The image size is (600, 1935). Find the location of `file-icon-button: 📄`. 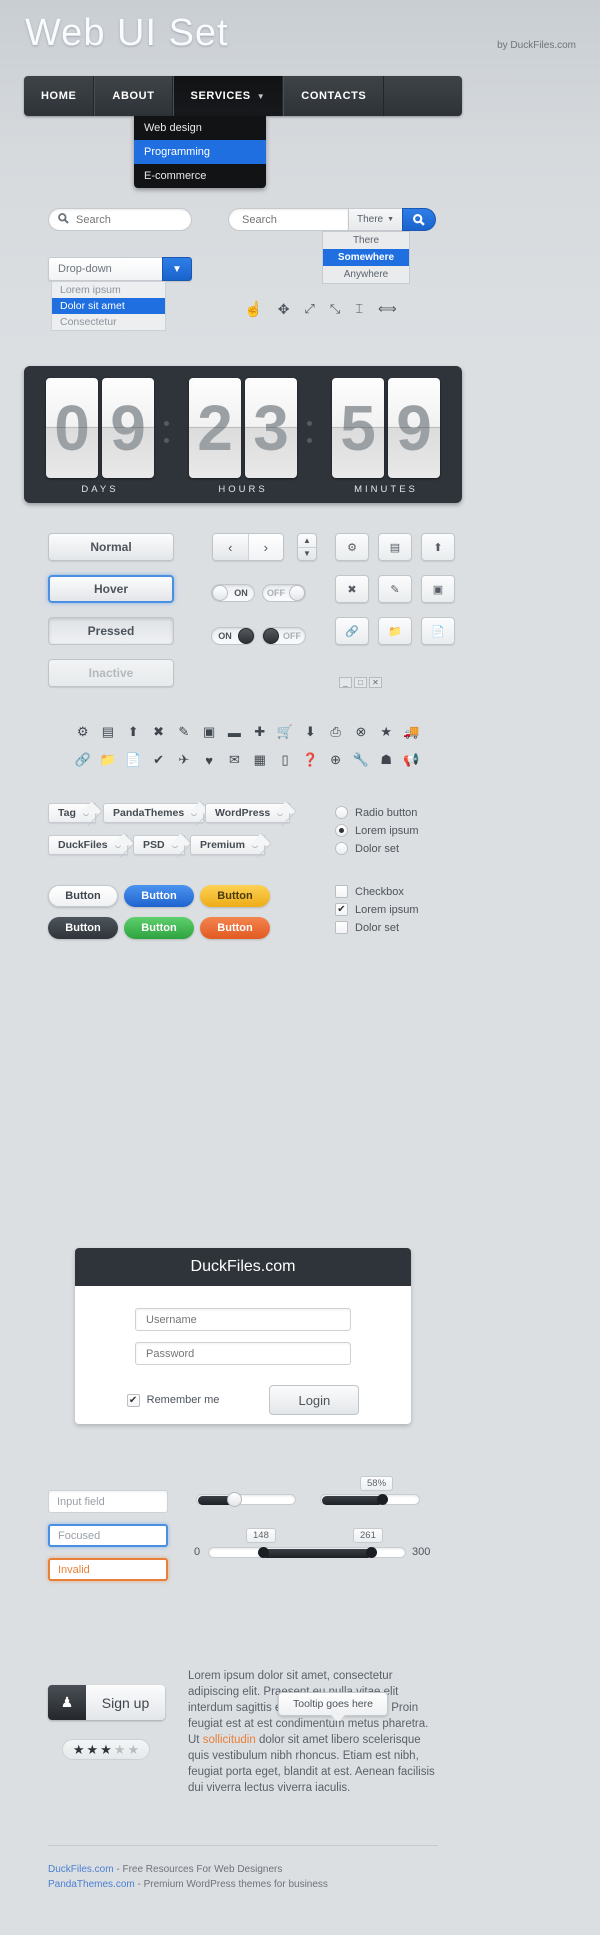

file-icon-button: 📄 is located at coordinates (438, 631).